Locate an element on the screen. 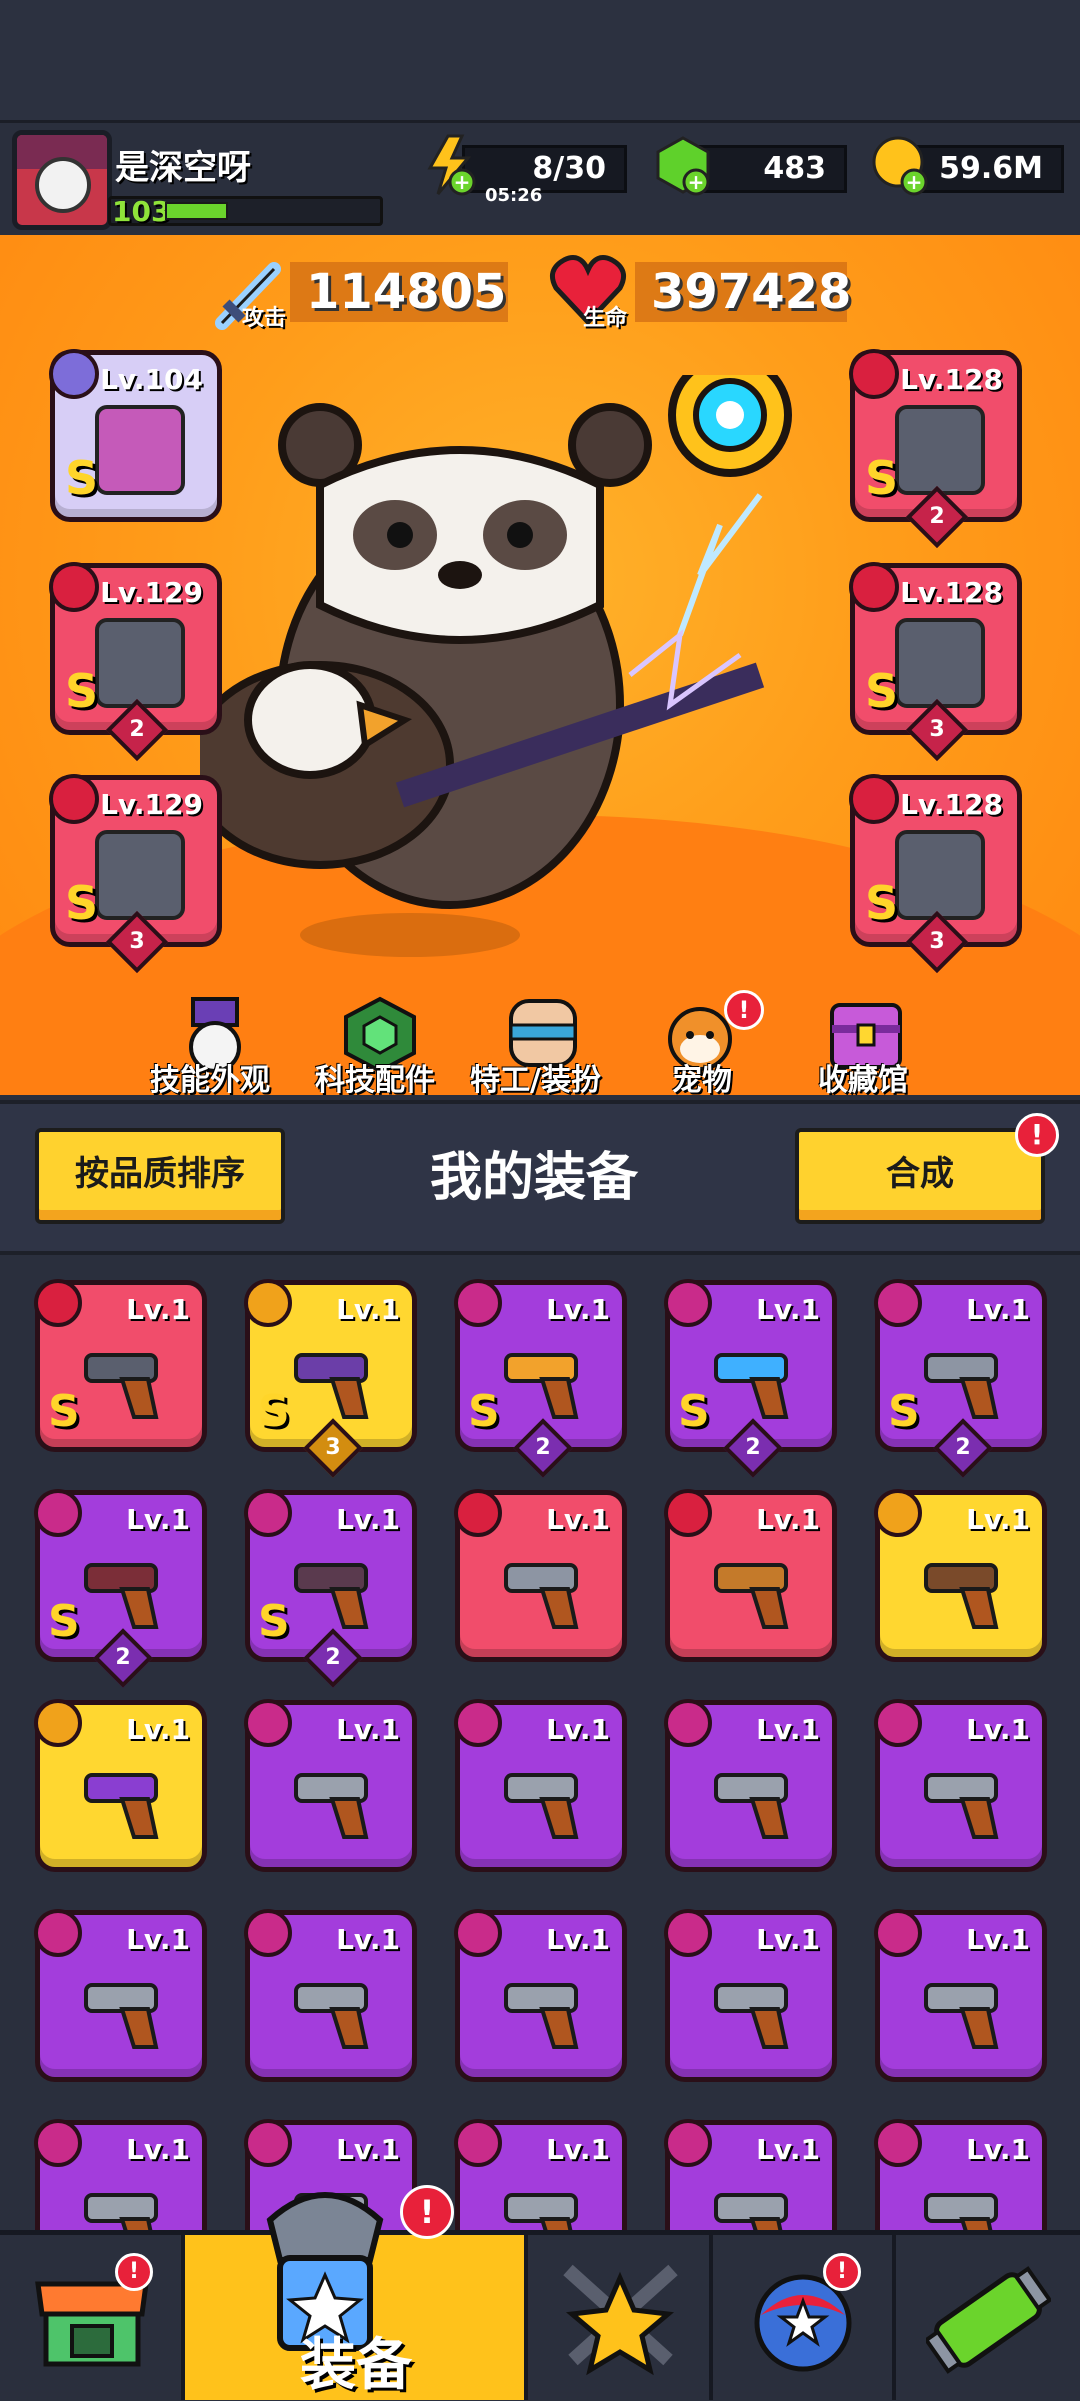 The height and width of the screenshot is (2401, 1080). equip-slot-belt: Lv.128 S 3 is located at coordinates (935, 662).